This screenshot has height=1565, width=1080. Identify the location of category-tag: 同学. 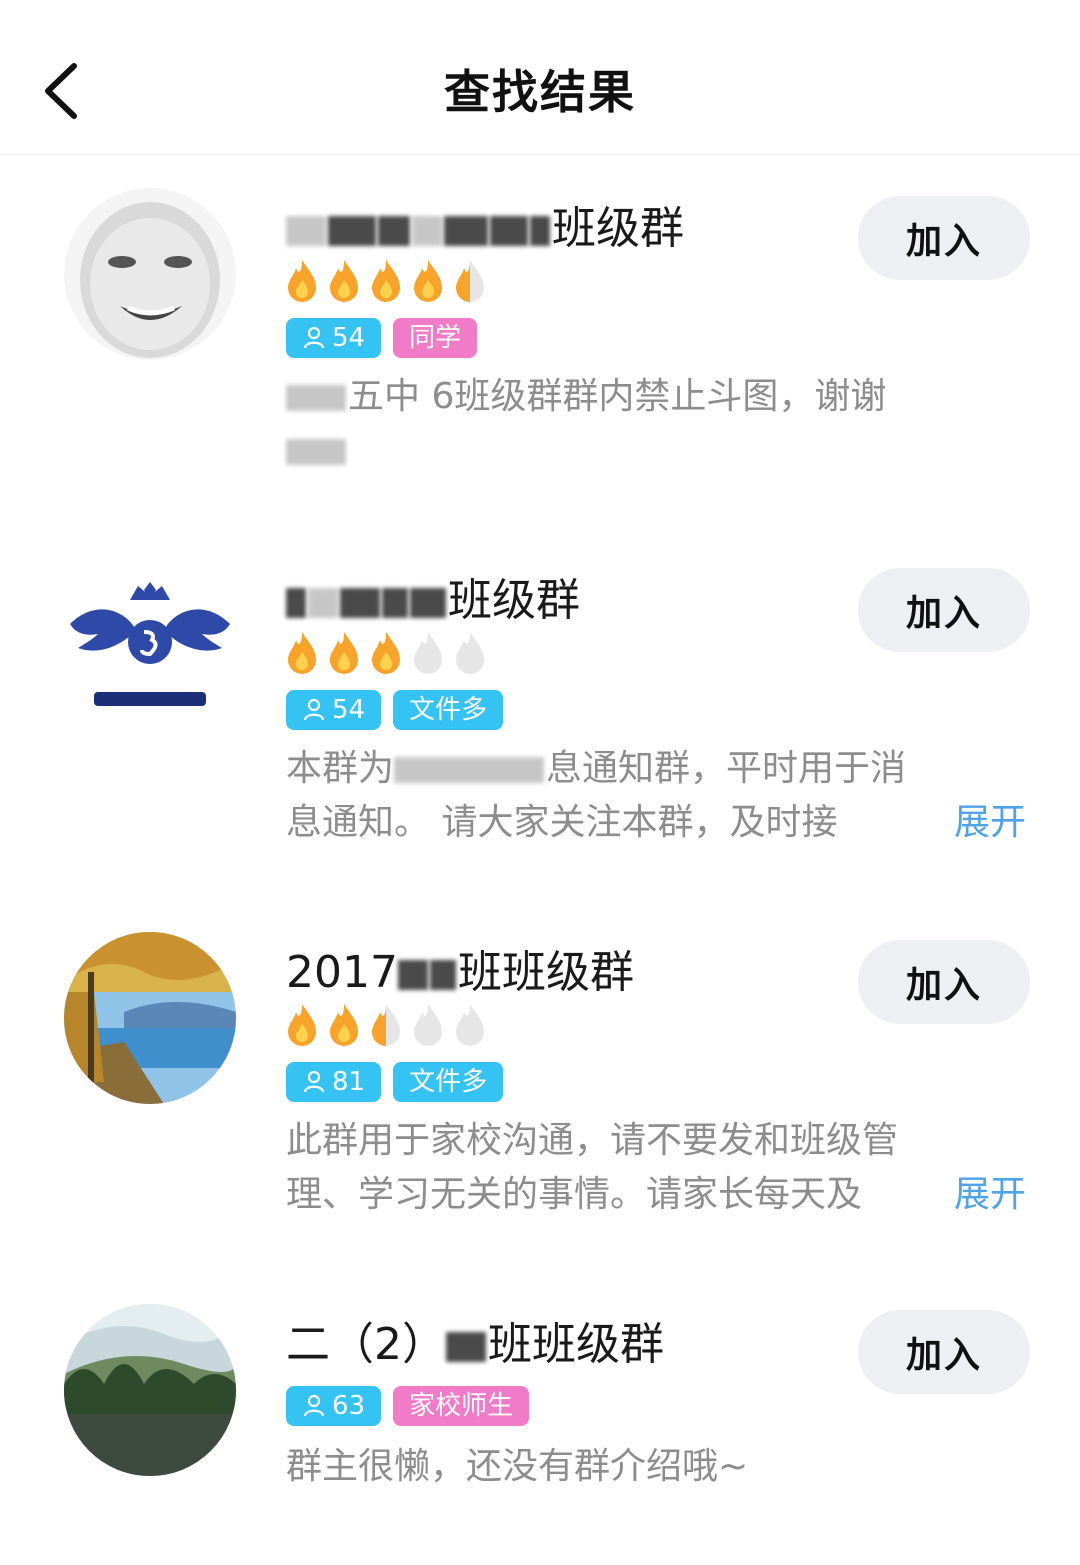
(435, 338).